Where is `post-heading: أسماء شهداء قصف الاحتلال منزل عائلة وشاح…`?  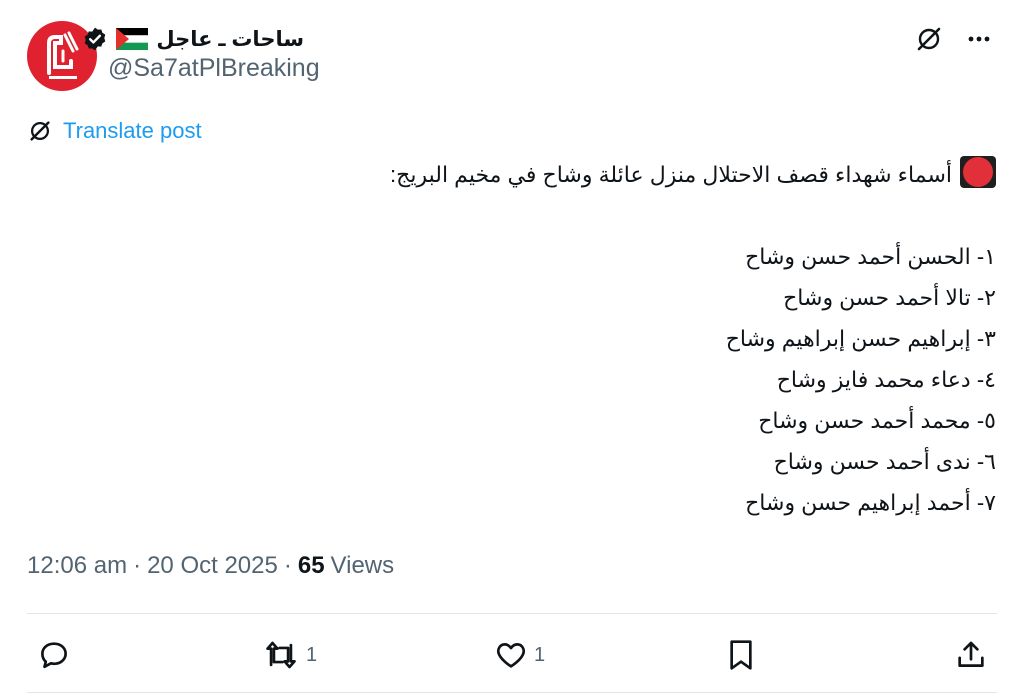
post-heading: أسماء شهداء قصف الاحتلال منزل عائلة وشاح… is located at coordinates (646, 174).